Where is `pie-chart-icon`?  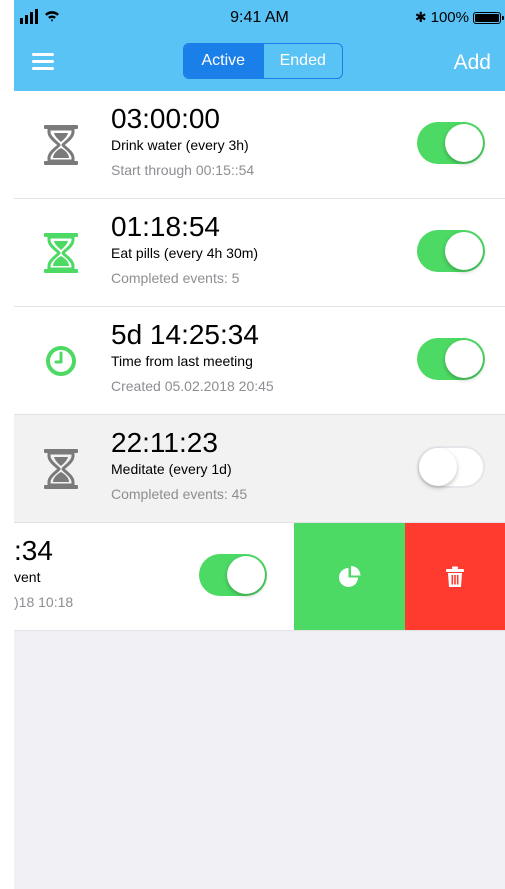
pie-chart-icon is located at coordinates (349, 576).